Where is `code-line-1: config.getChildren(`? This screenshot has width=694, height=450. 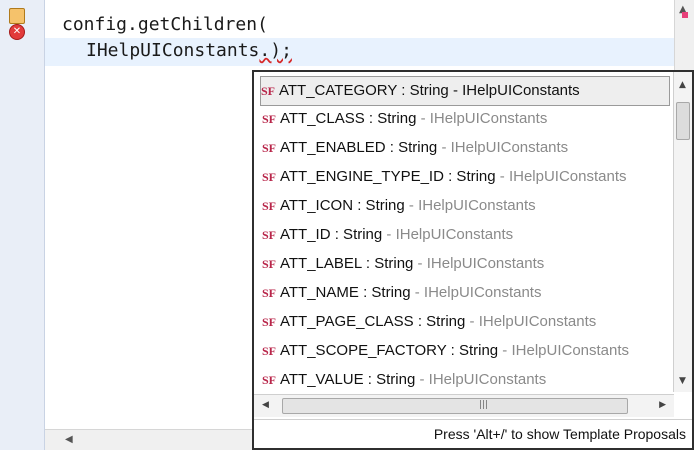
code-line-1: config.getChildren( is located at coordinates (165, 24).